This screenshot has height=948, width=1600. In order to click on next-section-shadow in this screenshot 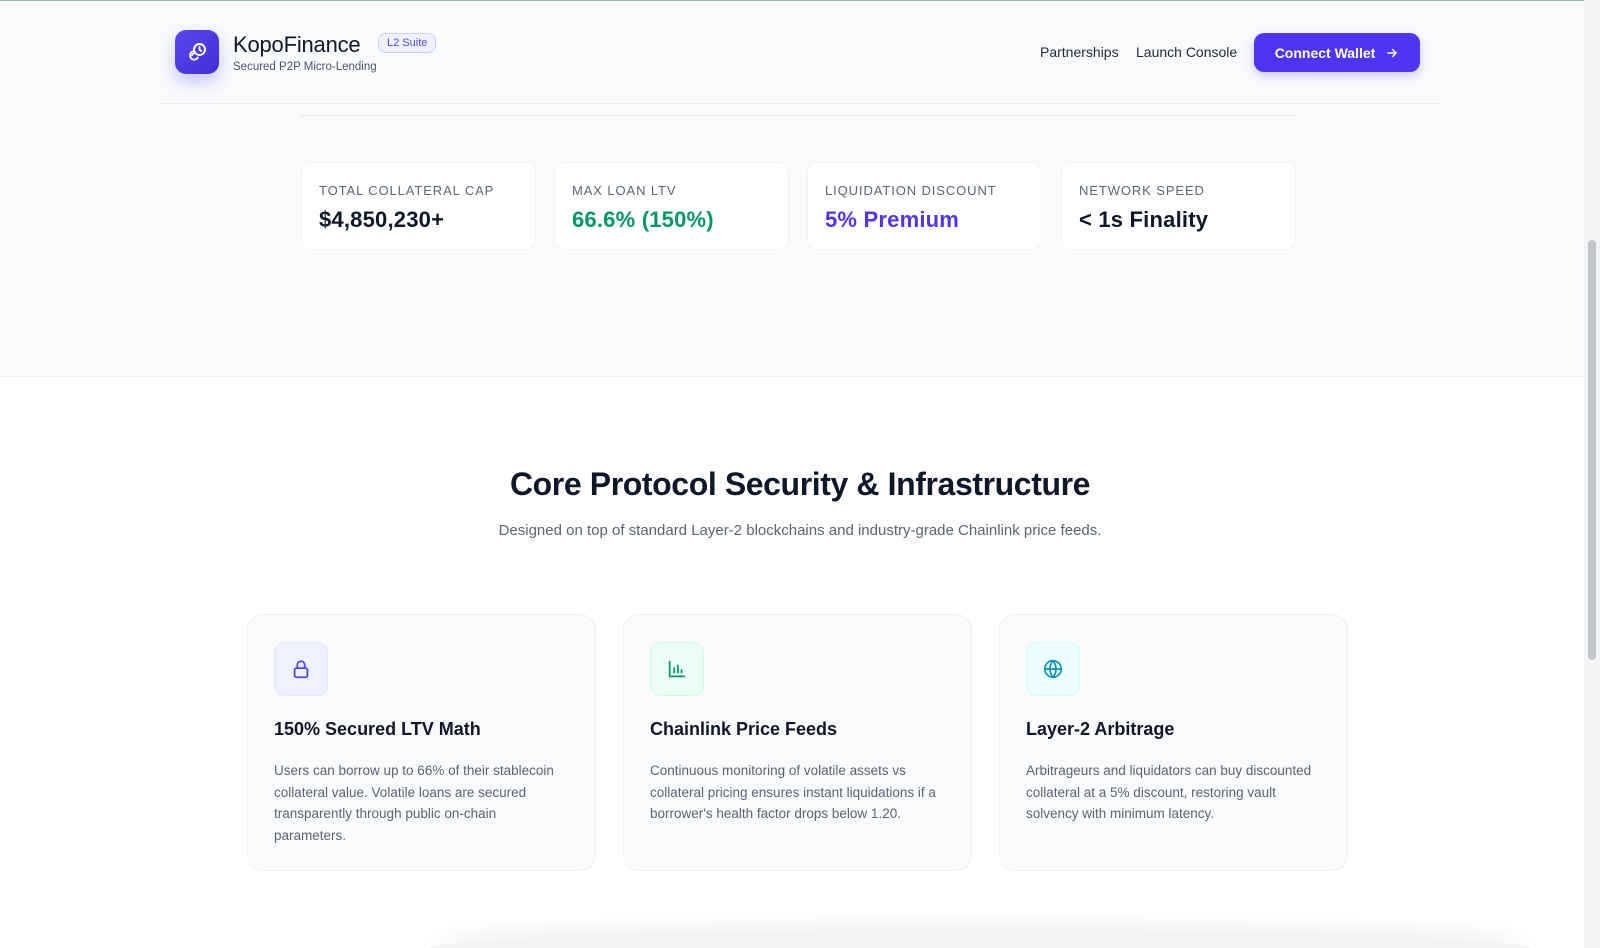, I will do `click(980, 940)`.